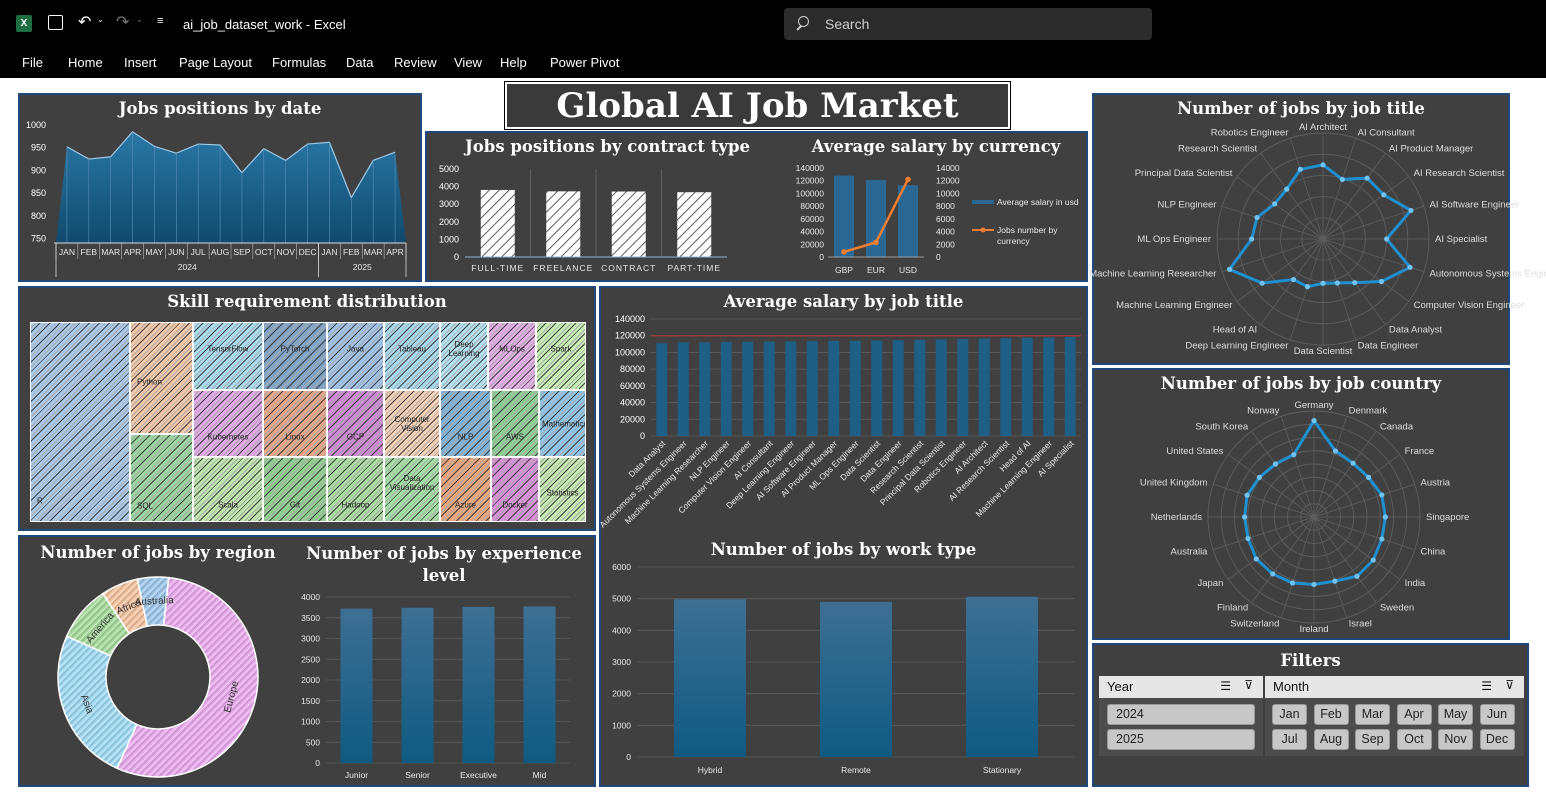 This screenshot has width=1546, height=802. Describe the element at coordinates (1455, 714) in the screenshot. I see `slicer-month-may: May` at that location.